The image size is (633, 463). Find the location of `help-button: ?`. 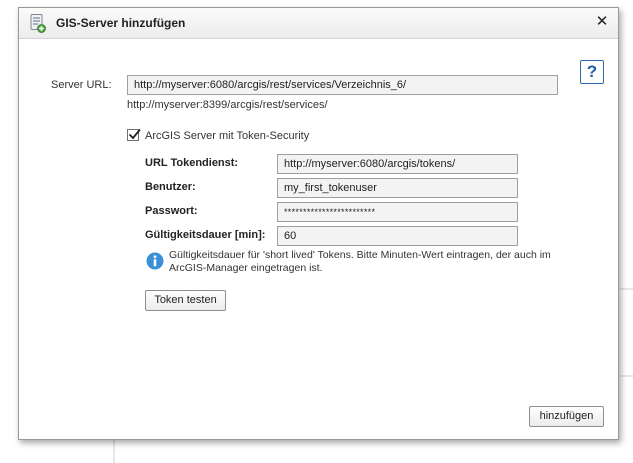

help-button: ? is located at coordinates (592, 72).